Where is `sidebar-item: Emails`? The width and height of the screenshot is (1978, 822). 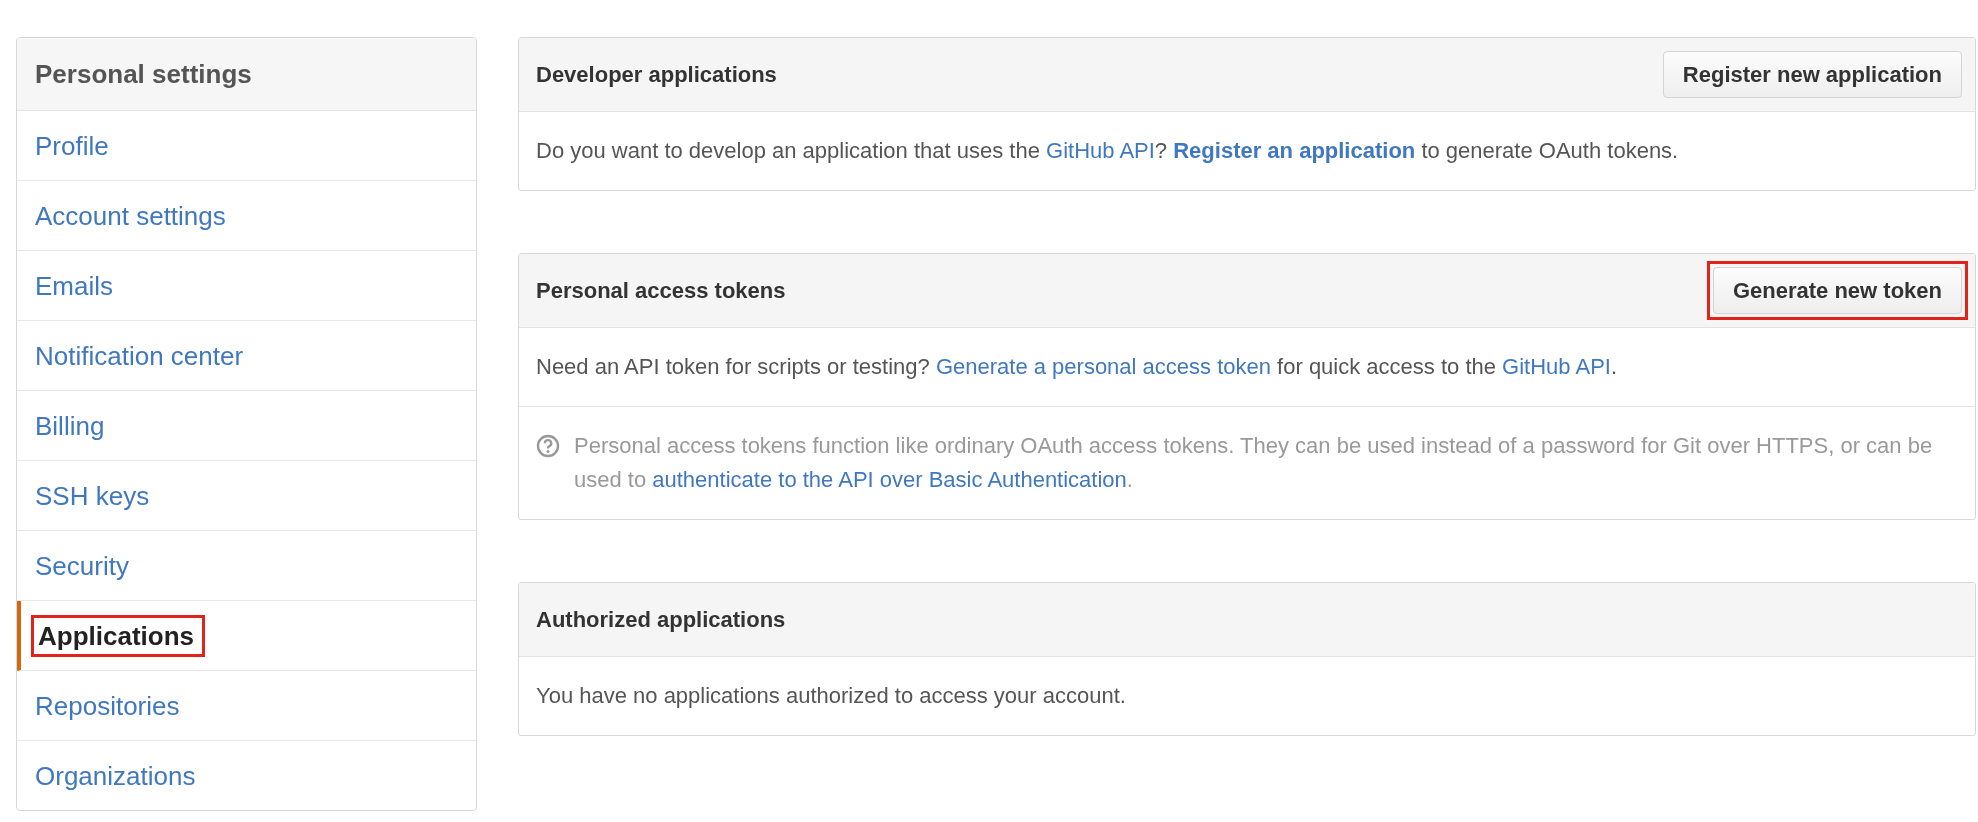 sidebar-item: Emails is located at coordinates (246, 286).